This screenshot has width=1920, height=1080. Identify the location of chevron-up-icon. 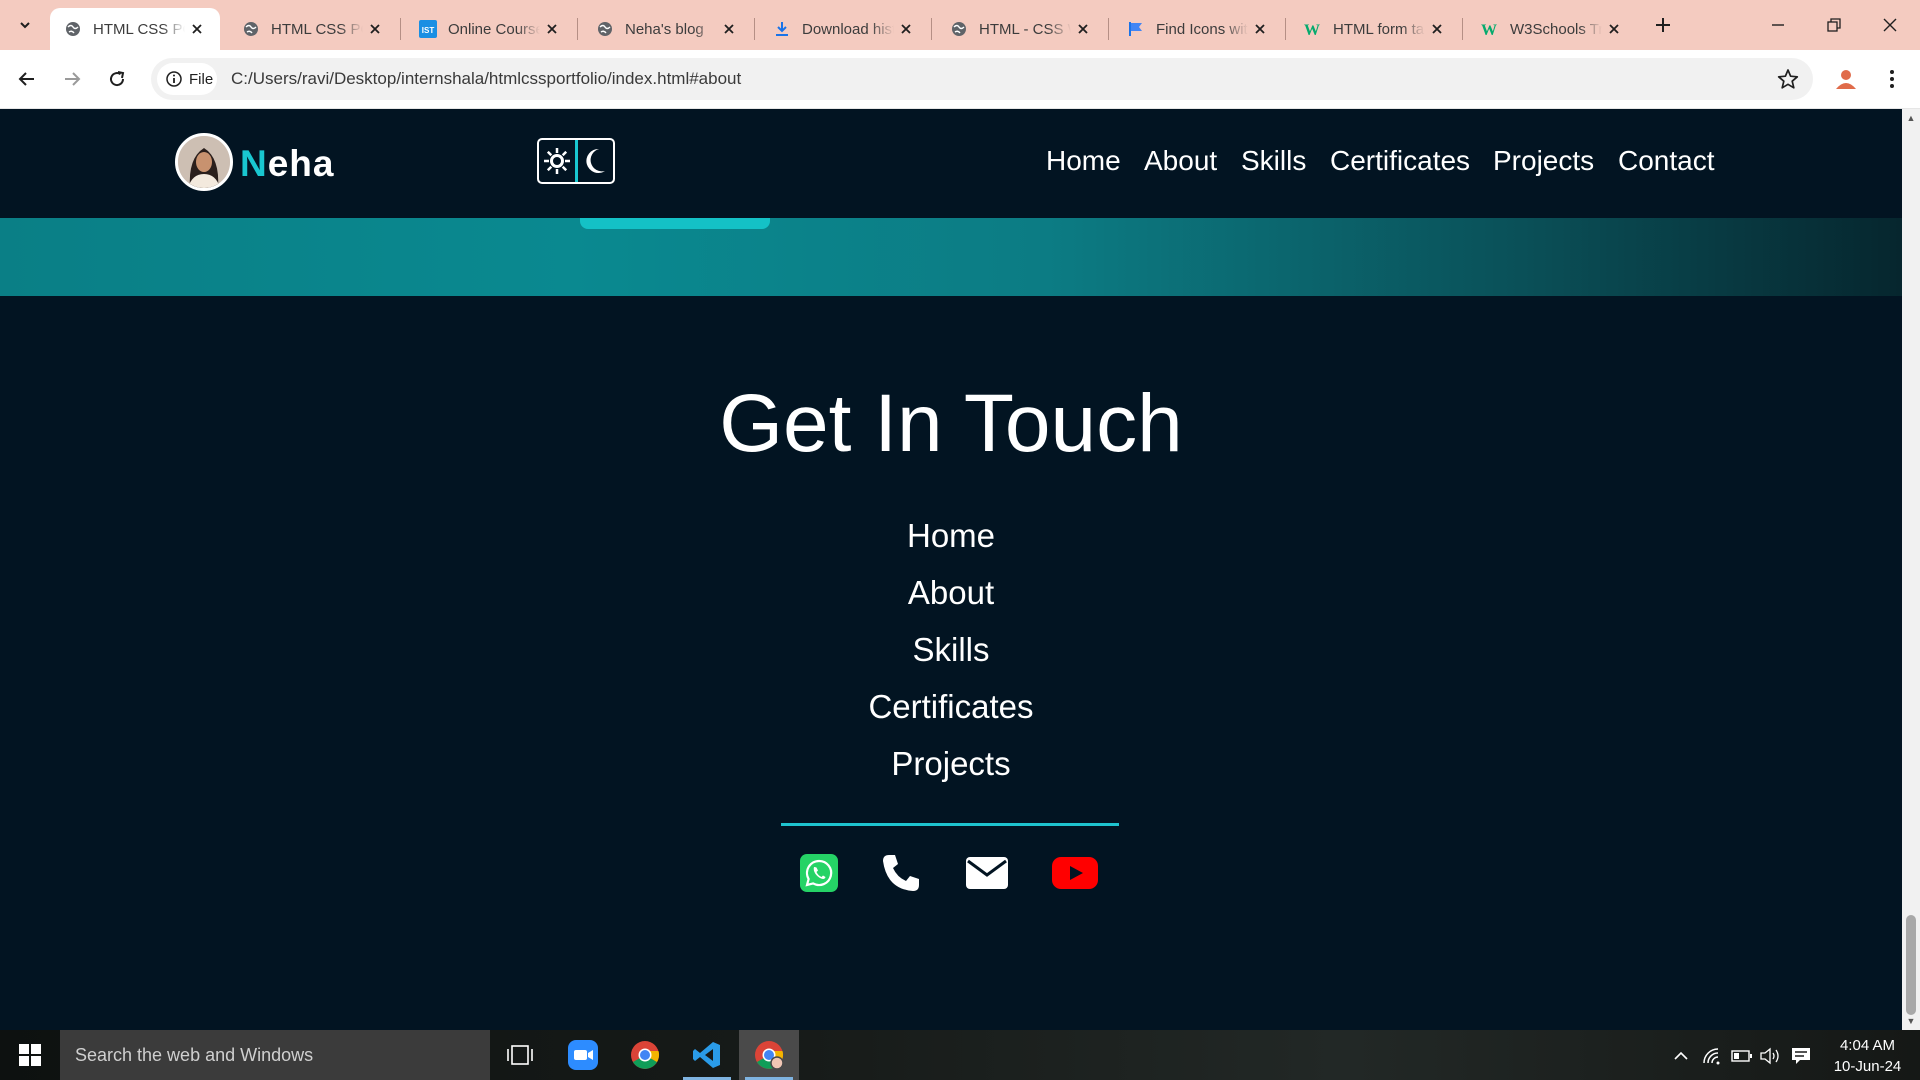
(1681, 1055).